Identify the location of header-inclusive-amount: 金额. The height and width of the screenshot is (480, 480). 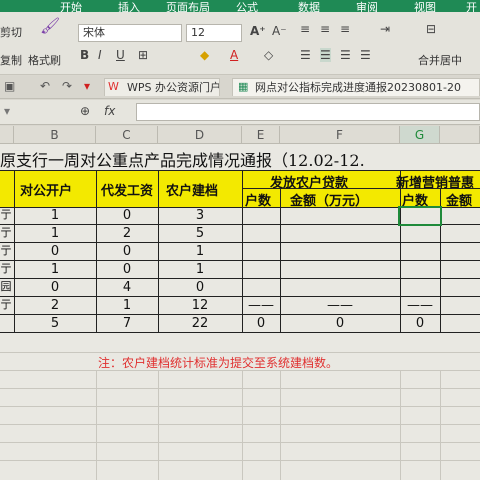
(459, 201).